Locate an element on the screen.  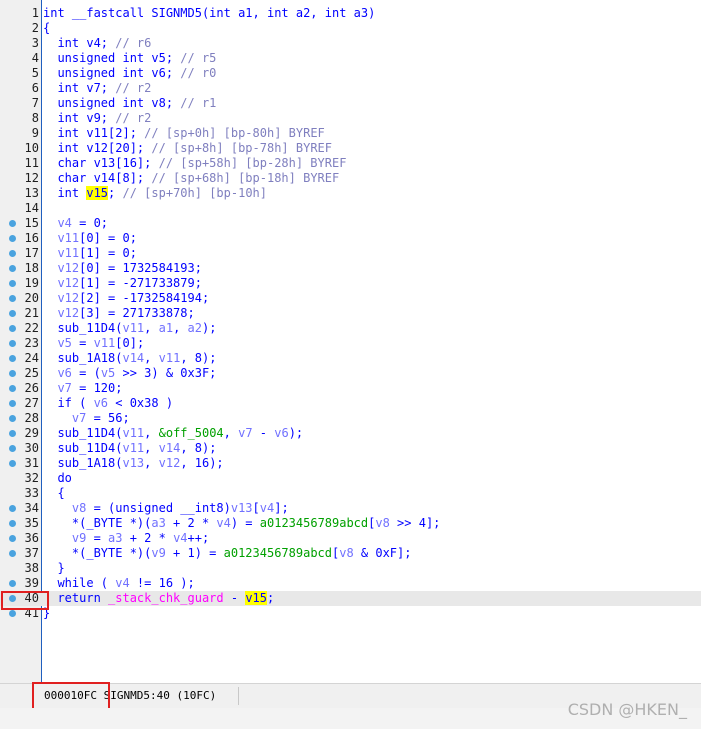
line-number: 30 is located at coordinates (31, 448).